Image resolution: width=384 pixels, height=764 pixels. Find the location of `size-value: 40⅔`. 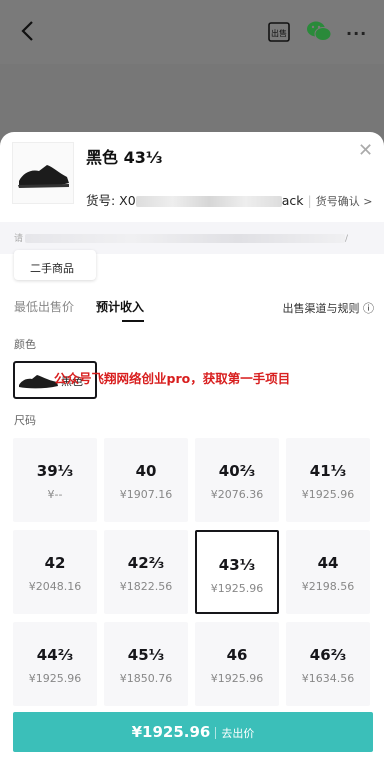

size-value: 40⅔ is located at coordinates (237, 471).